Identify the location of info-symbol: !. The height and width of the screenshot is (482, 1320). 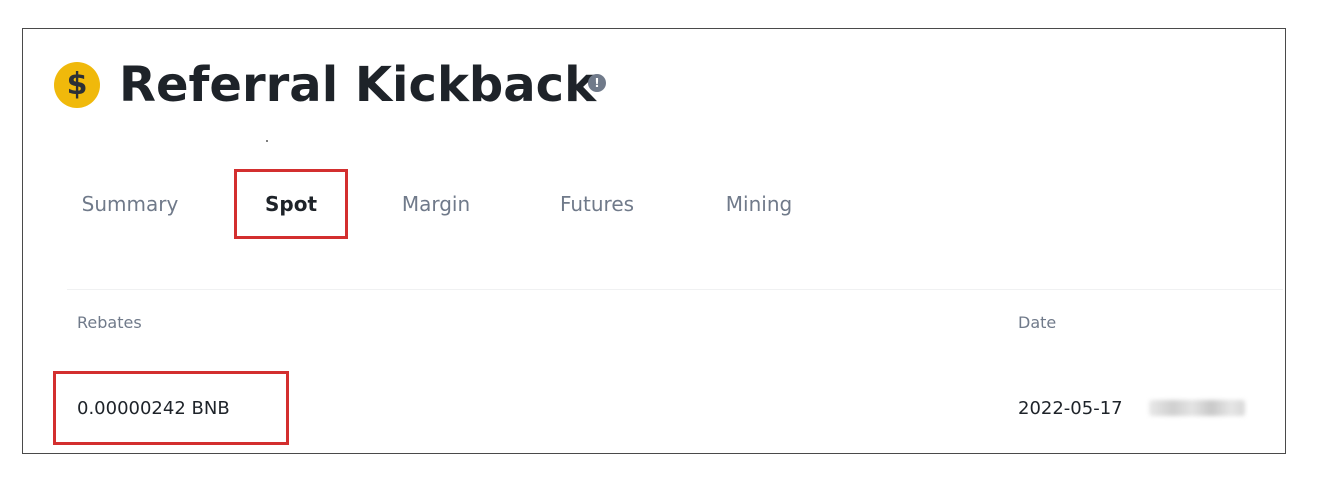
(597, 83).